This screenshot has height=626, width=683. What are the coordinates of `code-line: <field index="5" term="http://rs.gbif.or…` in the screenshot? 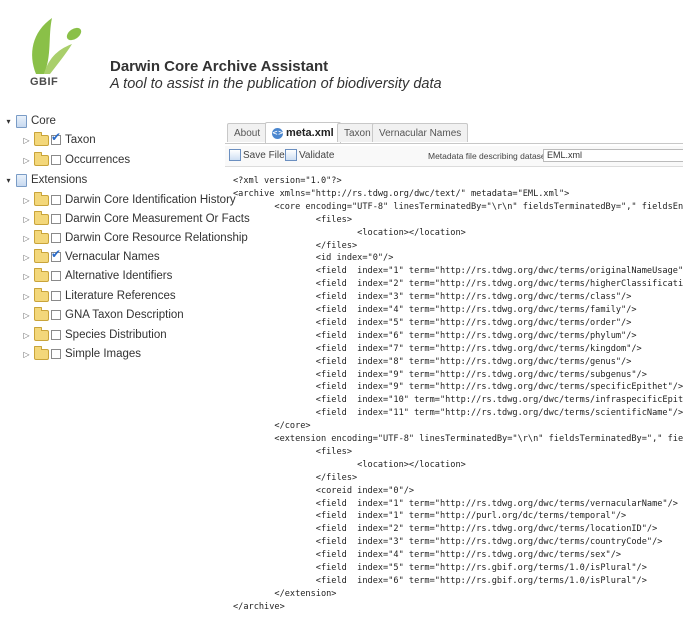 It's located at (440, 568).